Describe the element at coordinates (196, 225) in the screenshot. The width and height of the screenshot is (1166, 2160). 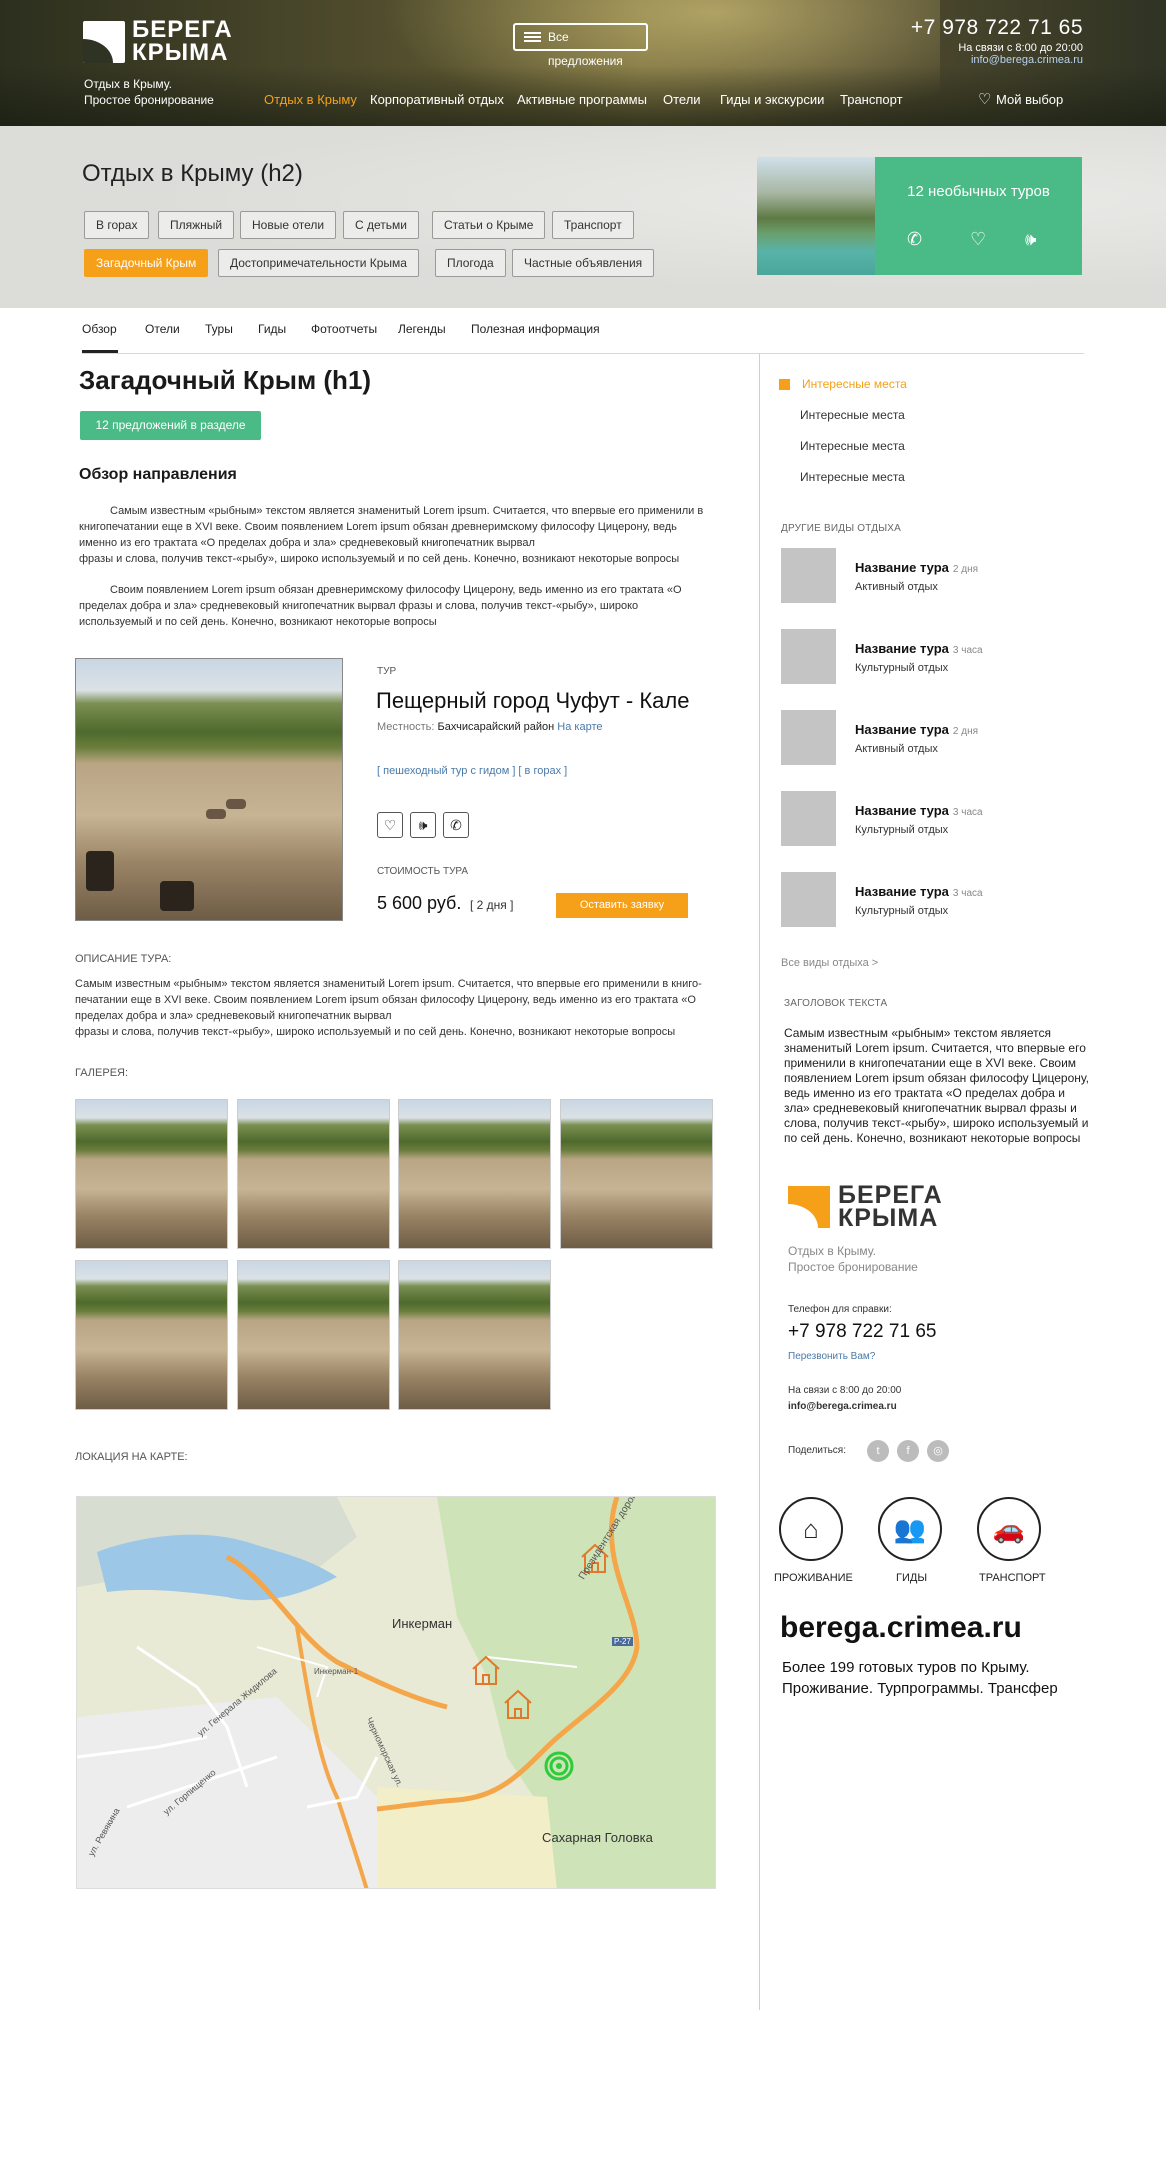
I see `tag-beach: Пляжный` at that location.